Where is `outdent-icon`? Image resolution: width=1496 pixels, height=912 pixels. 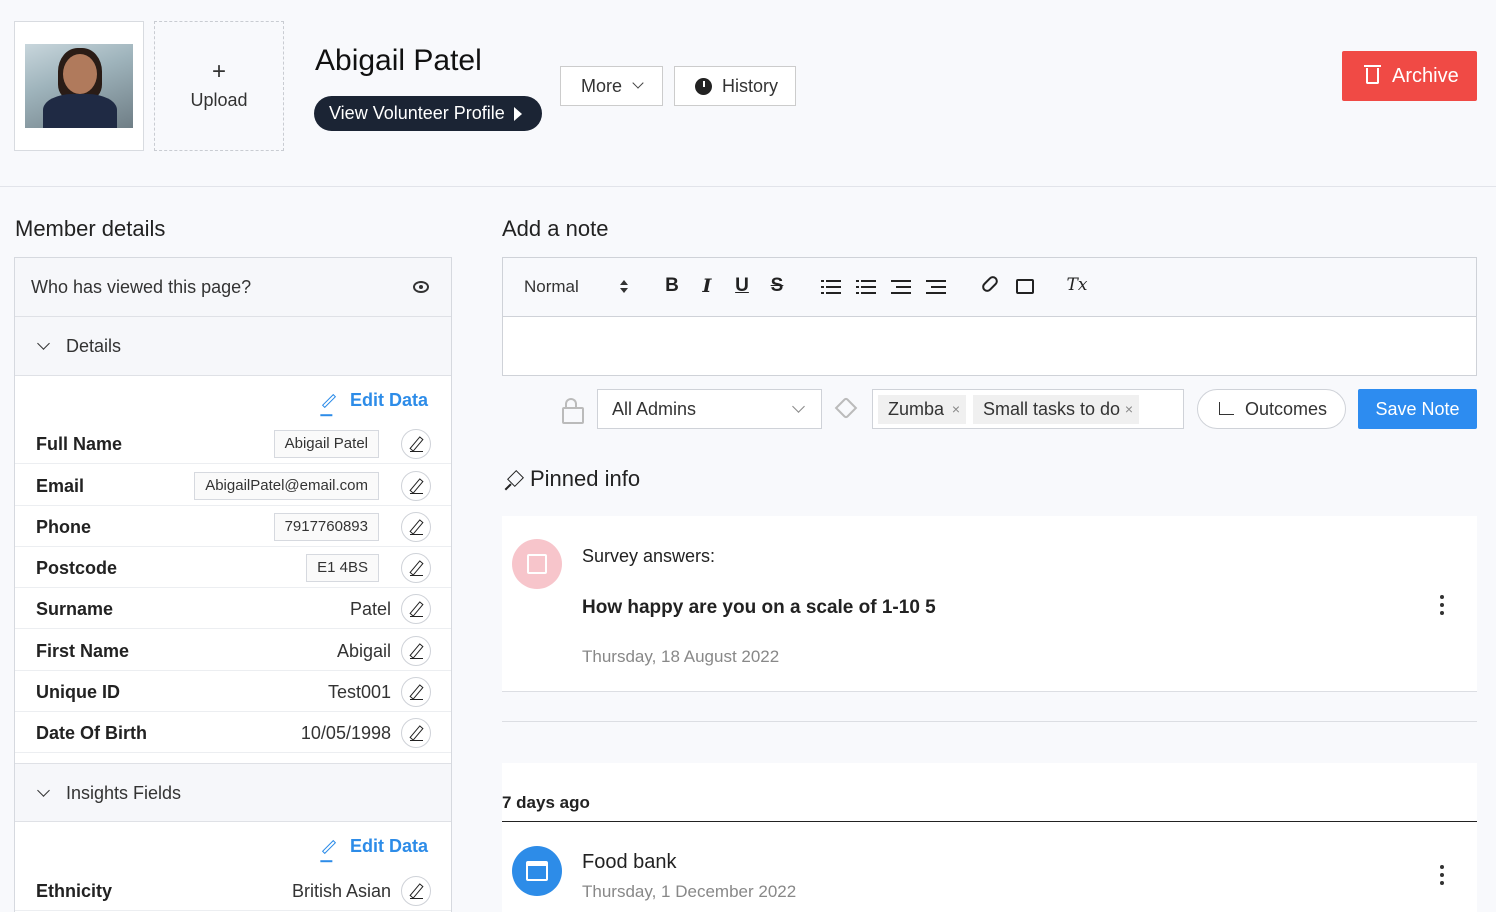
outdent-icon is located at coordinates (901, 287).